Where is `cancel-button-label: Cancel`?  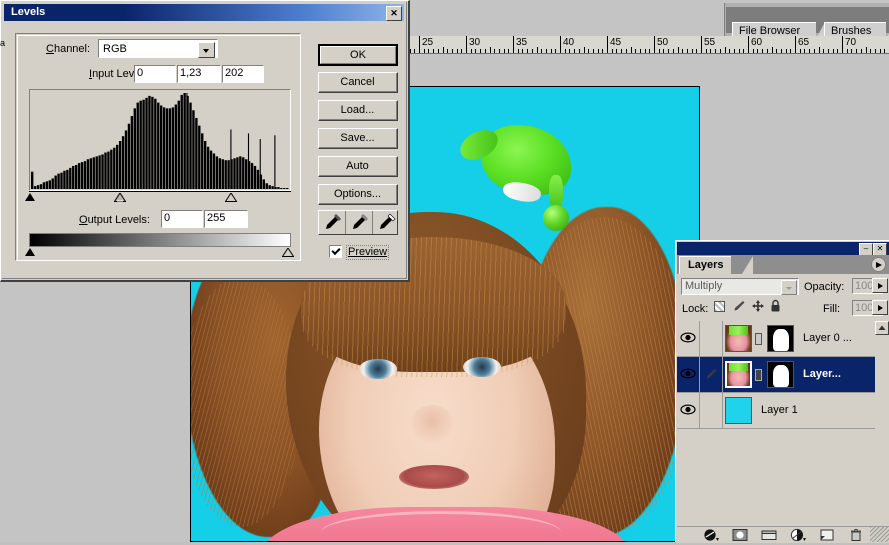
cancel-button-label: Cancel is located at coordinates (358, 82).